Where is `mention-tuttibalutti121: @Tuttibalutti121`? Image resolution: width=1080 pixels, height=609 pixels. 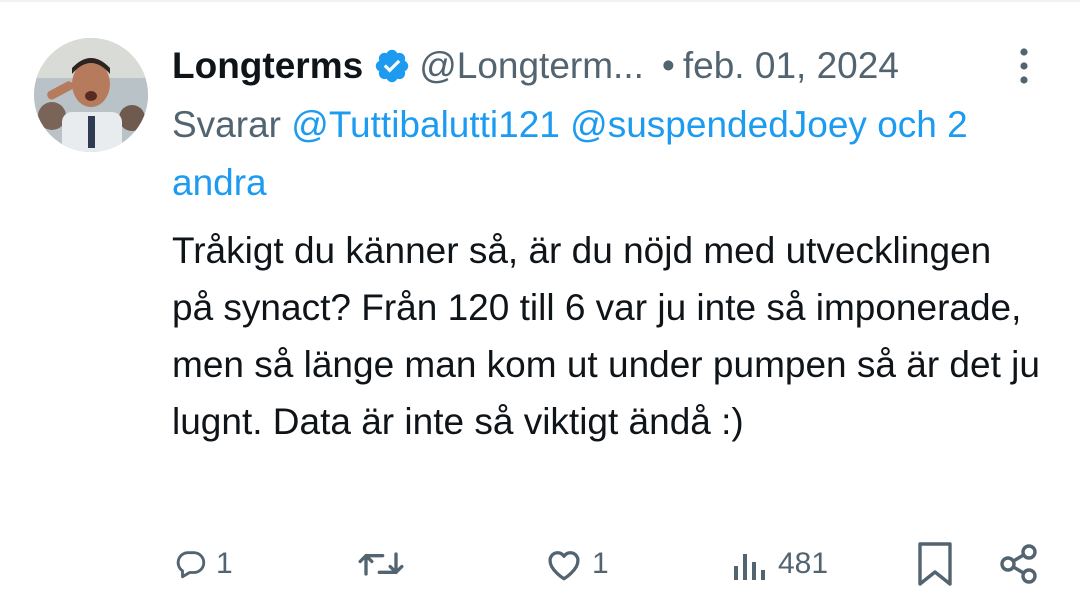 mention-tuttibalutti121: @Tuttibalutti121 is located at coordinates (425, 124).